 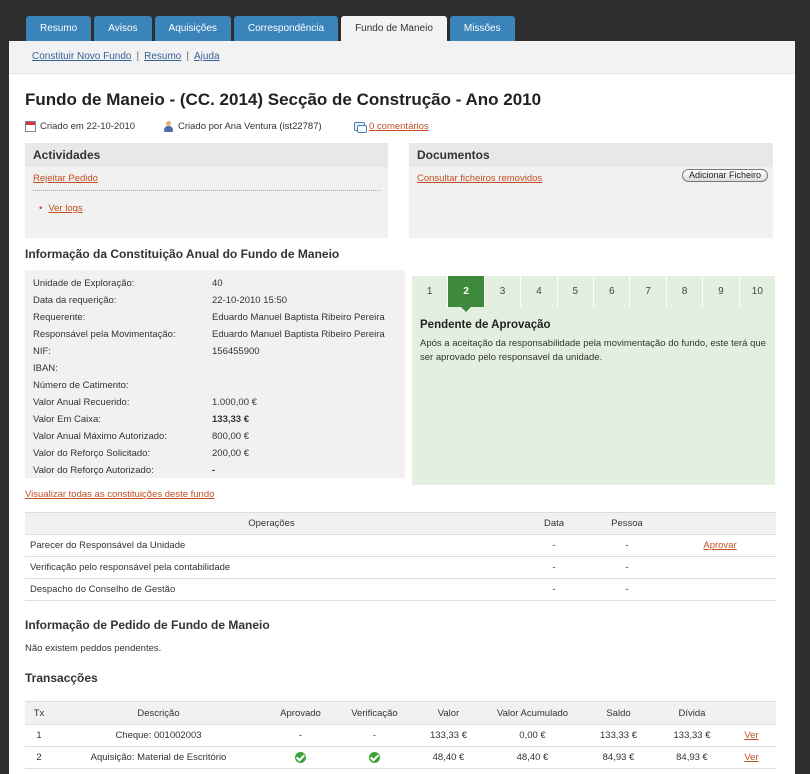 I want to click on info-row: Data da requerição: 22-10-2010 15:50, so click(x=160, y=300).